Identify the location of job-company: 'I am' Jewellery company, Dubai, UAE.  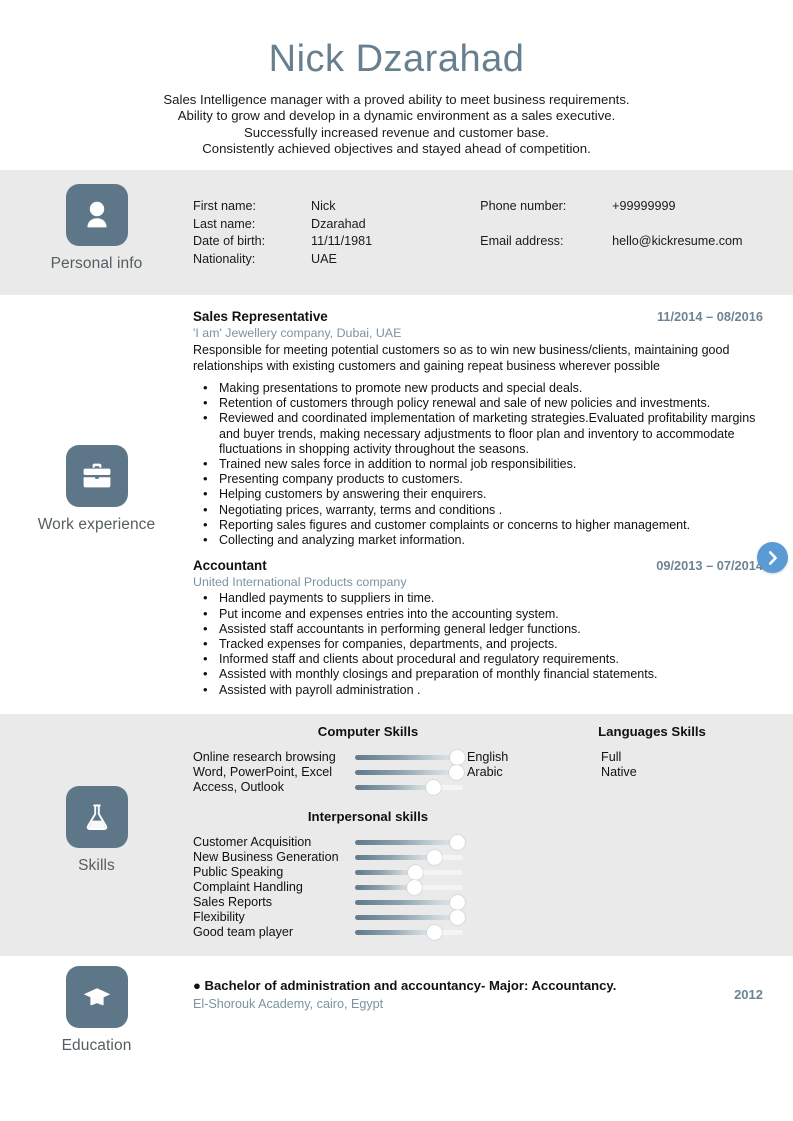
(297, 333).